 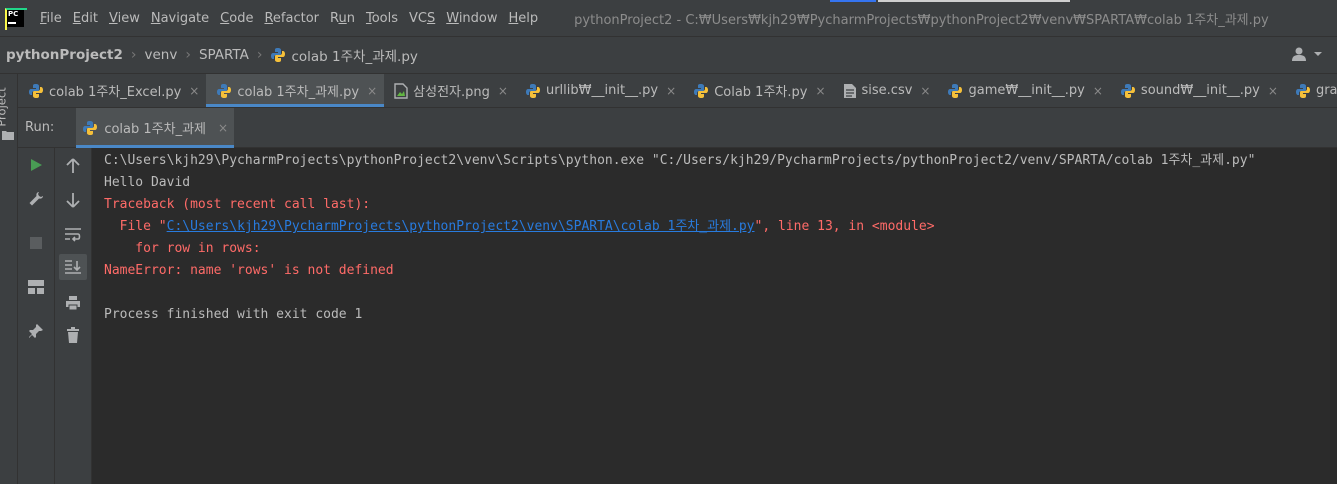 I want to click on wrench-icon, so click(x=36, y=199).